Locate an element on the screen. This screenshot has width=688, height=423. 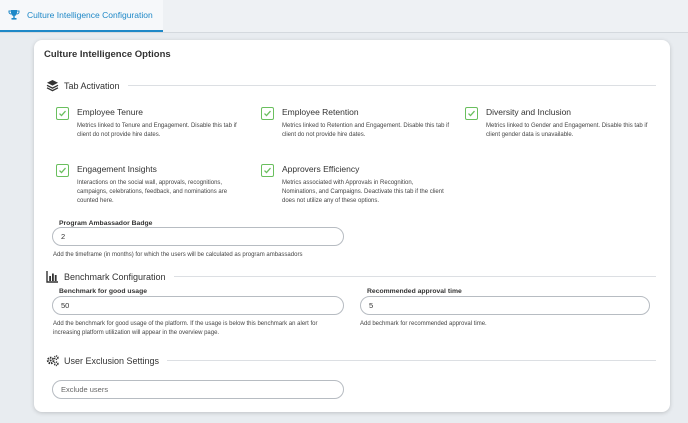
section-tab-activation: Tab Activation is located at coordinates (351, 85).